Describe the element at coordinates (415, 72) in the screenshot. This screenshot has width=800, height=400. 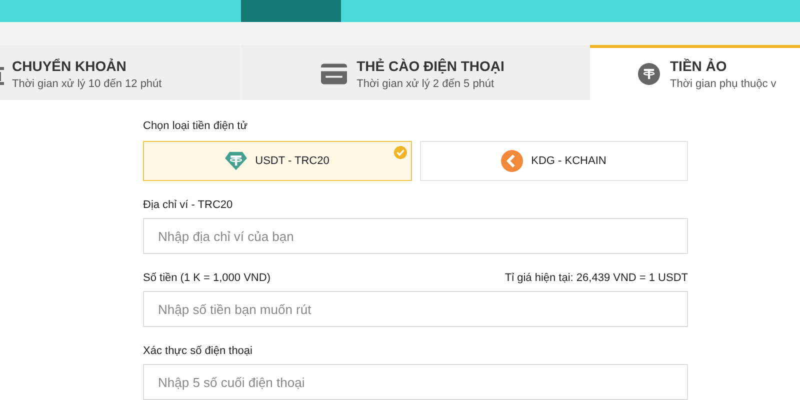
I see `method-tab: THẺ CÀO ĐIỆN THOẠI Thời gian xử lý 2 đến 5 phút` at that location.